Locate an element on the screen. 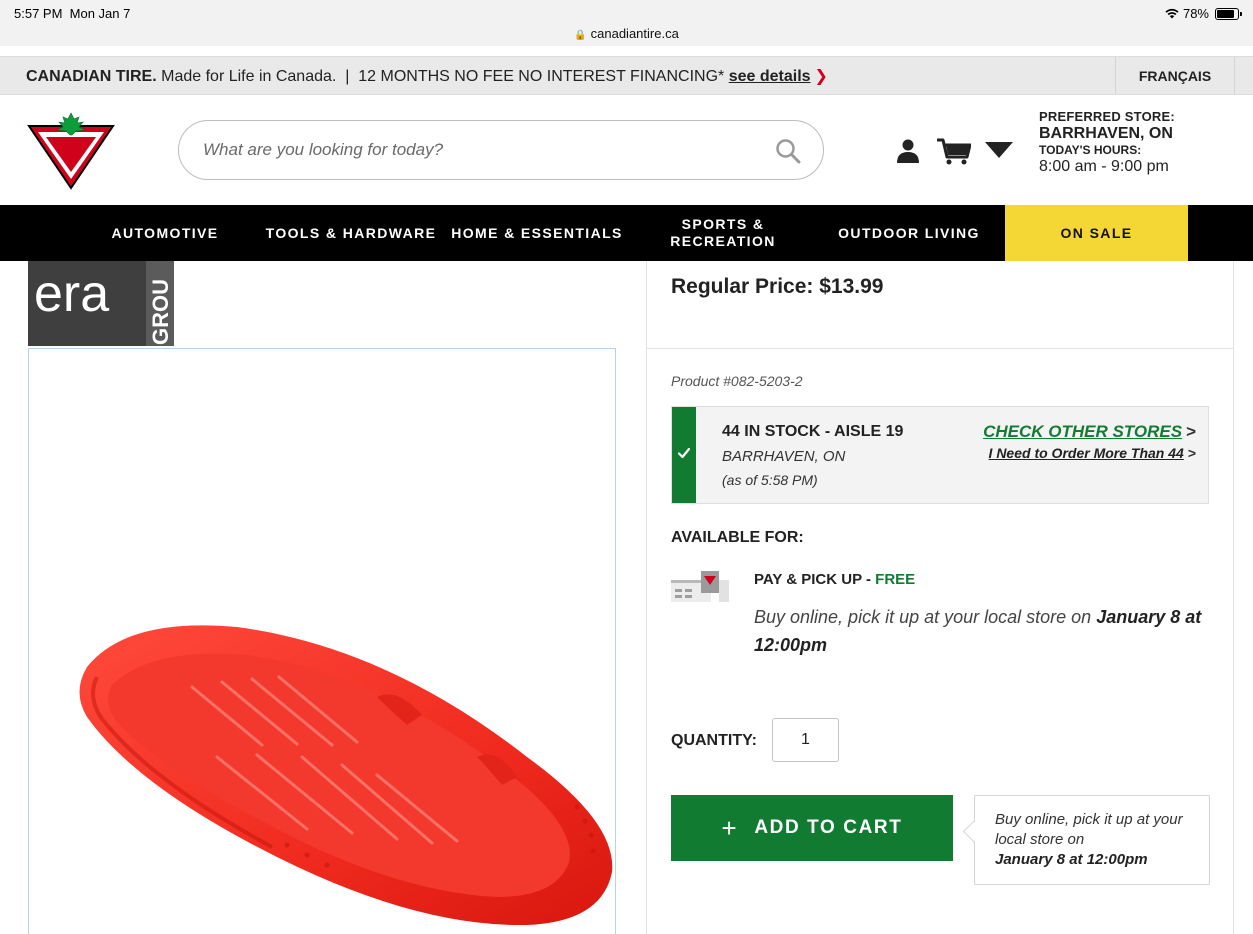 The height and width of the screenshot is (934, 1253). battery-icon is located at coordinates (1228, 13).